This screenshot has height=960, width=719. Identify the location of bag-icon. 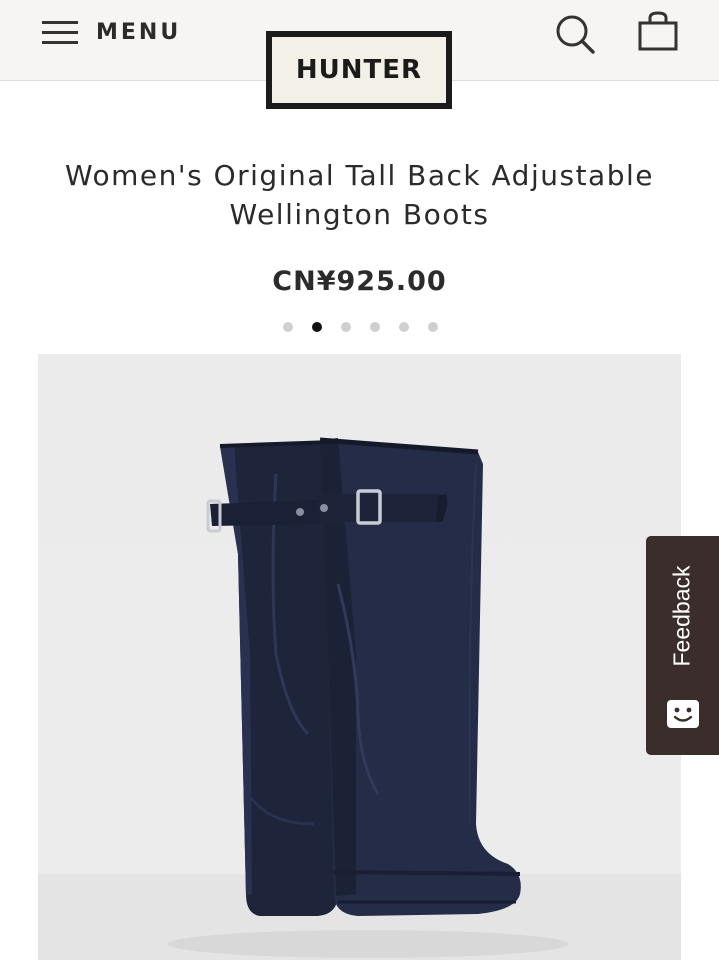
(658, 31).